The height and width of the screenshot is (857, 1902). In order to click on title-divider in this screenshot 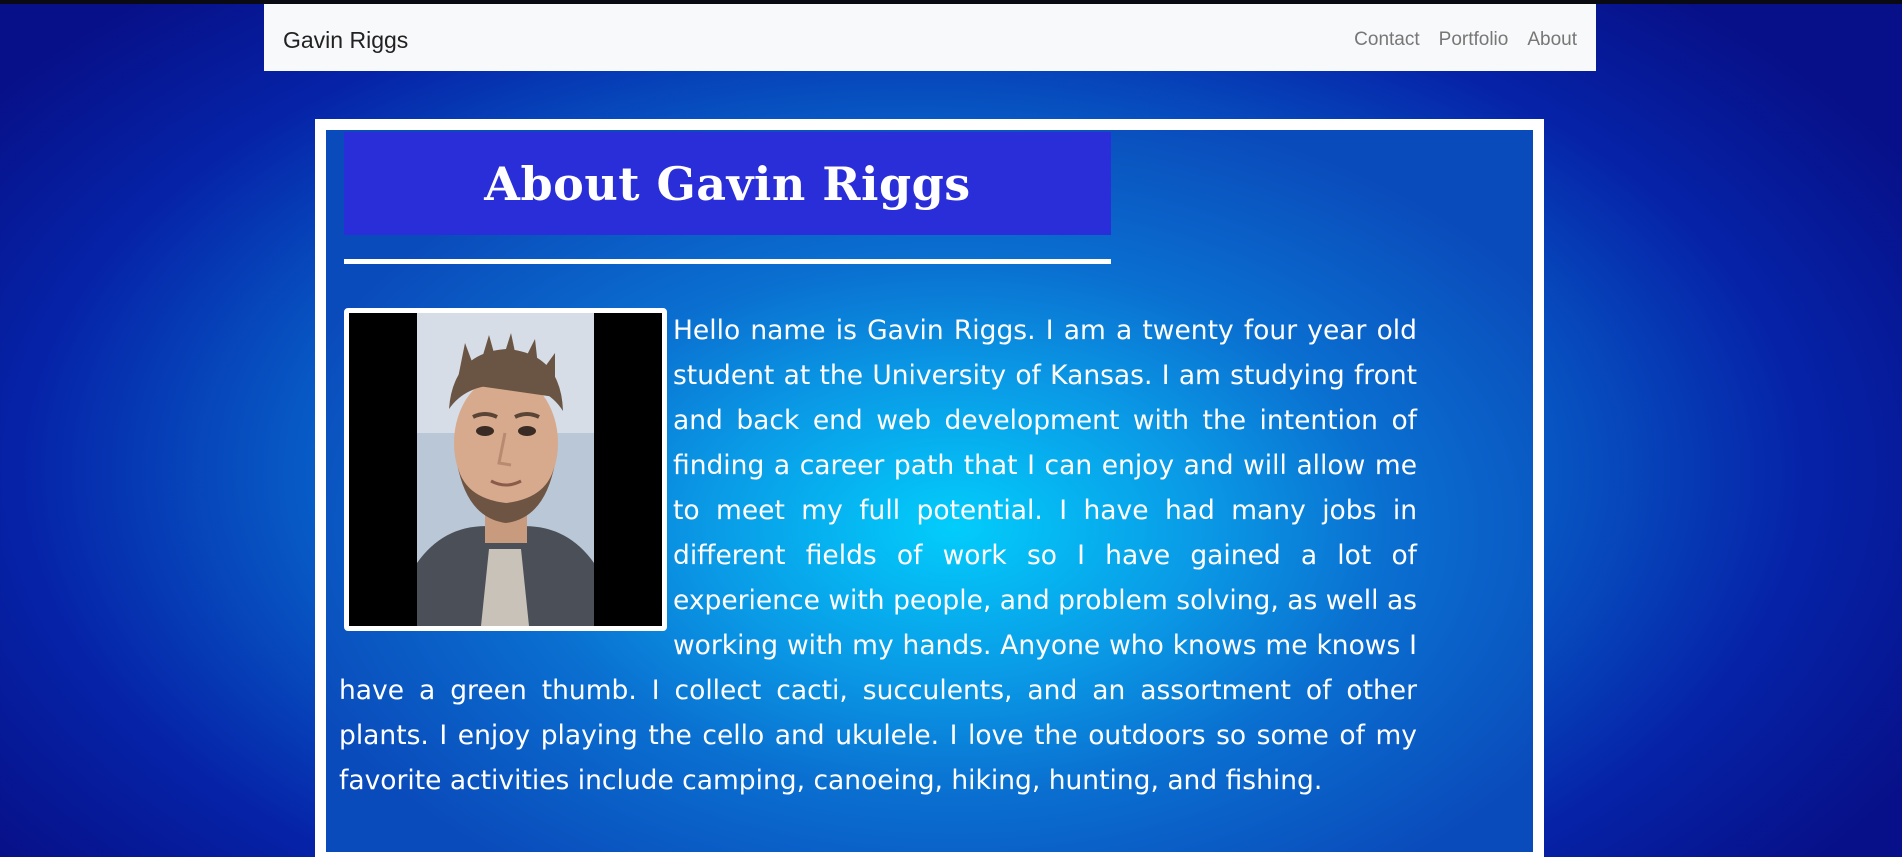, I will do `click(727, 261)`.